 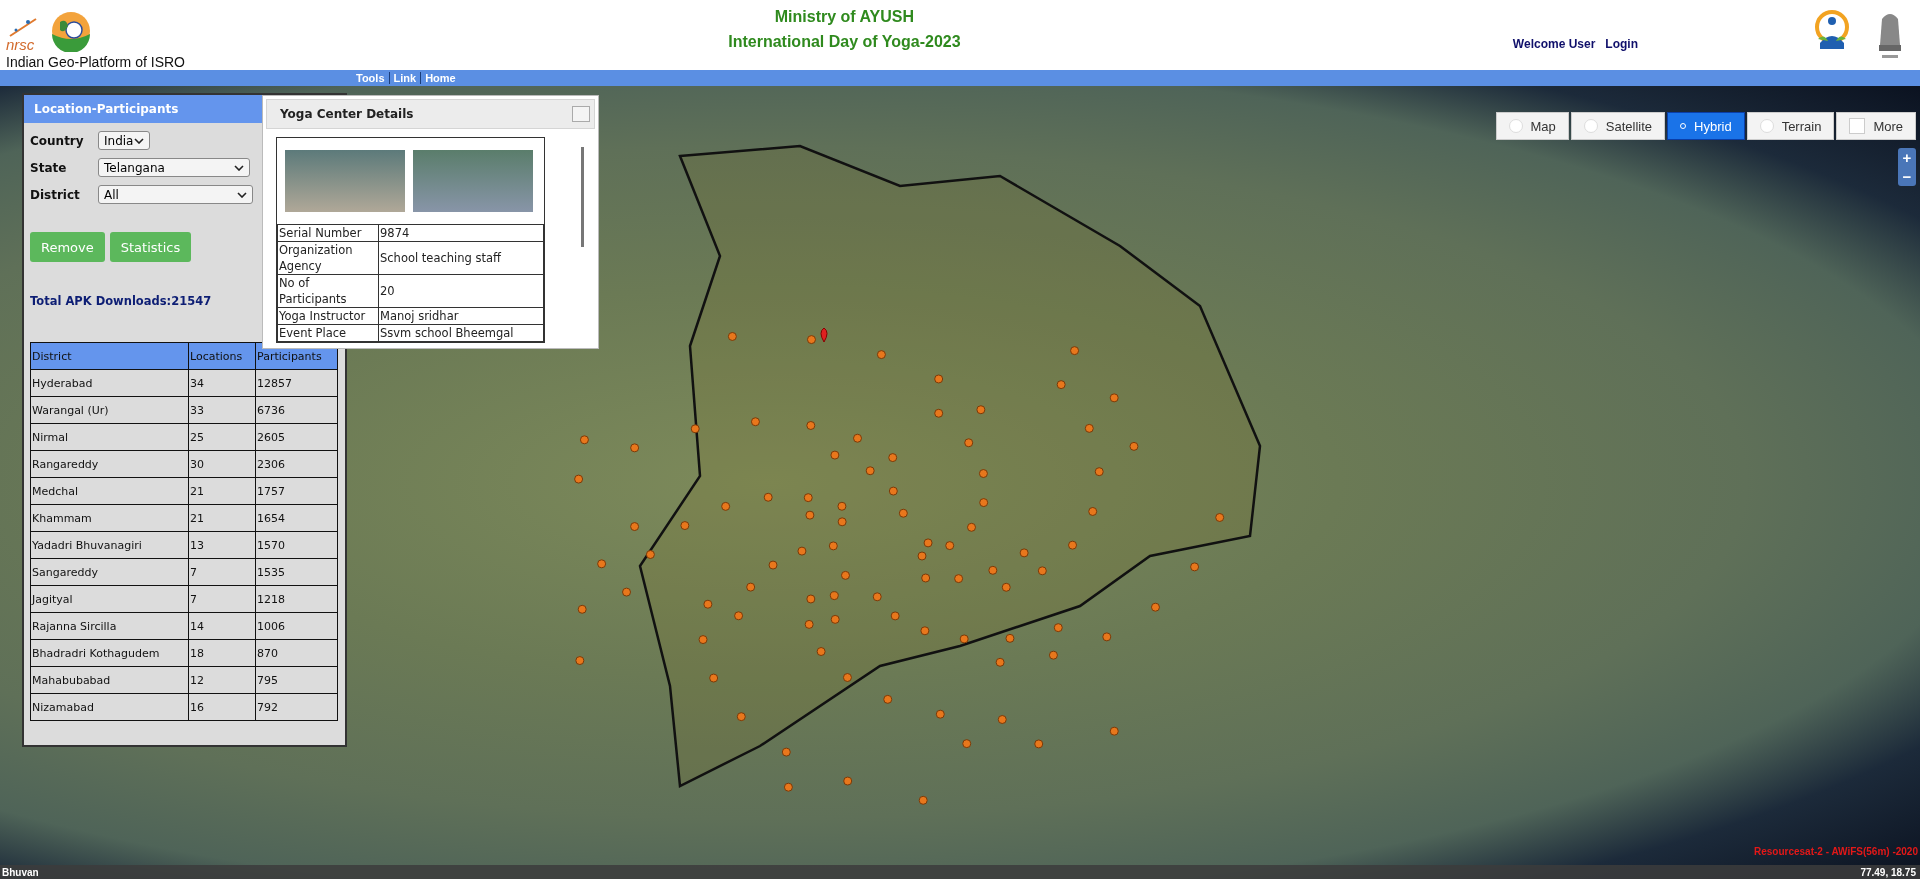 I want to click on logo-text: nrsc, so click(x=21, y=45).